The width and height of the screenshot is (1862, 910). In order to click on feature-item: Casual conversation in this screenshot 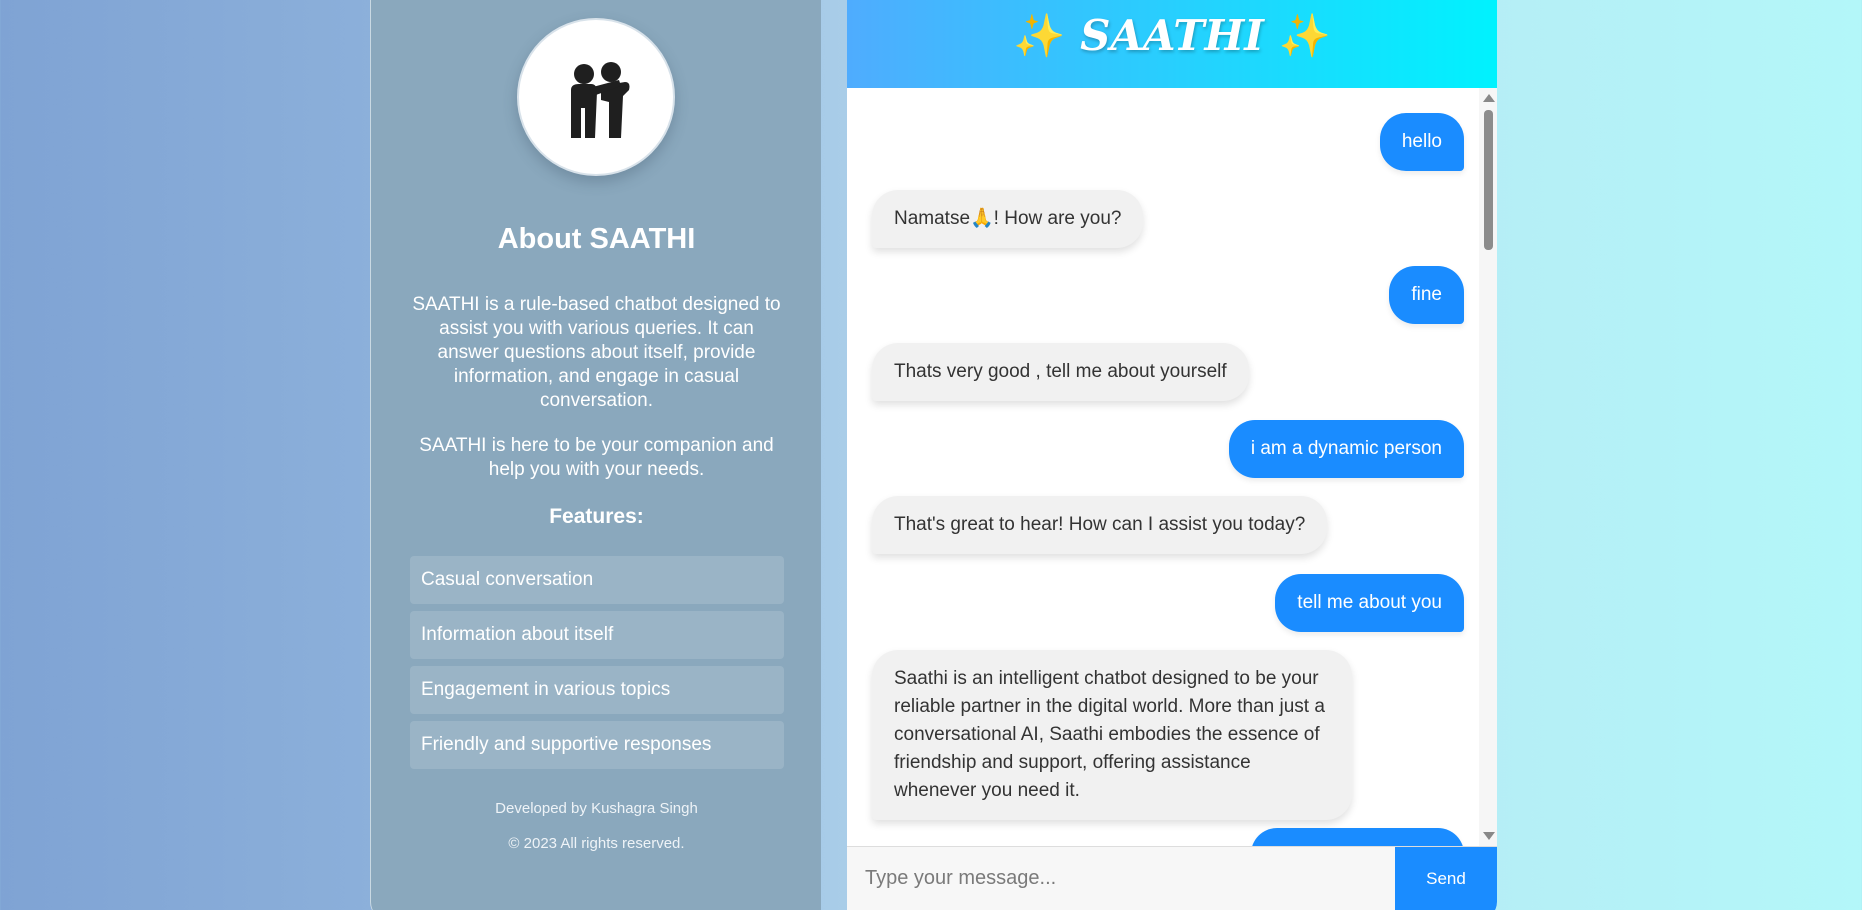, I will do `click(597, 580)`.